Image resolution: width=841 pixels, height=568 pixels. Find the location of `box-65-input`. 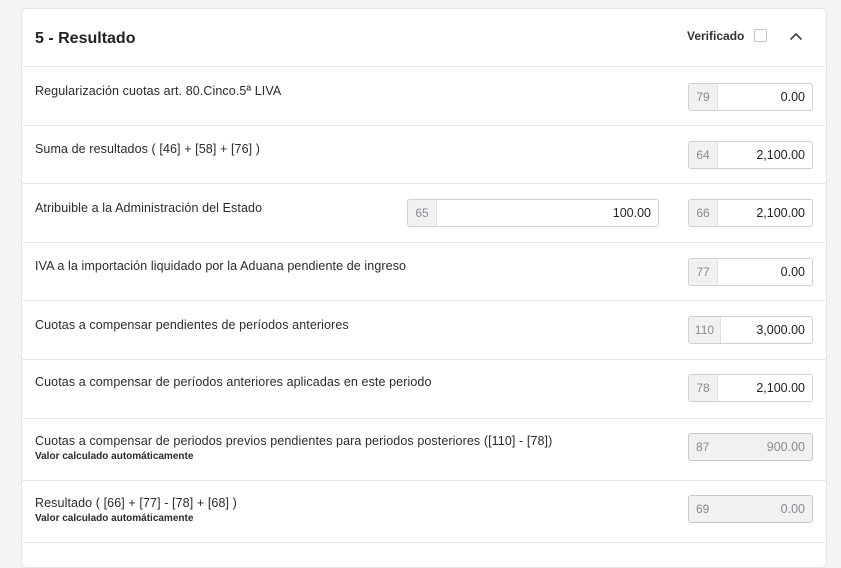

box-65-input is located at coordinates (547, 213).